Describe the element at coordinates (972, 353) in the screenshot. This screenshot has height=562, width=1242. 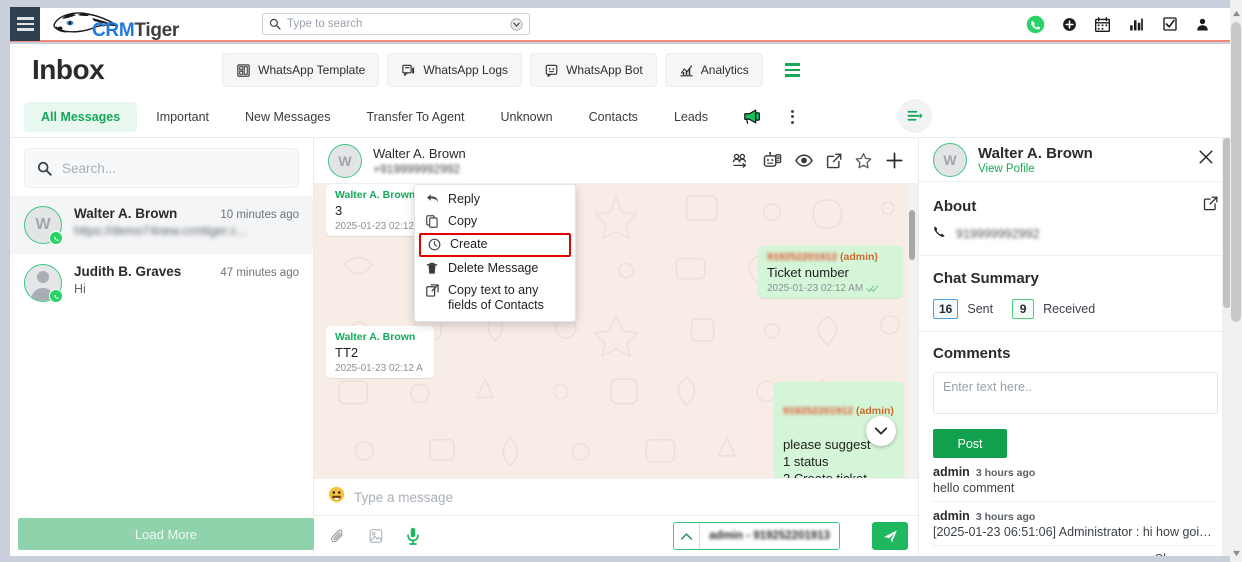
I see `comments-title: Comments` at that location.